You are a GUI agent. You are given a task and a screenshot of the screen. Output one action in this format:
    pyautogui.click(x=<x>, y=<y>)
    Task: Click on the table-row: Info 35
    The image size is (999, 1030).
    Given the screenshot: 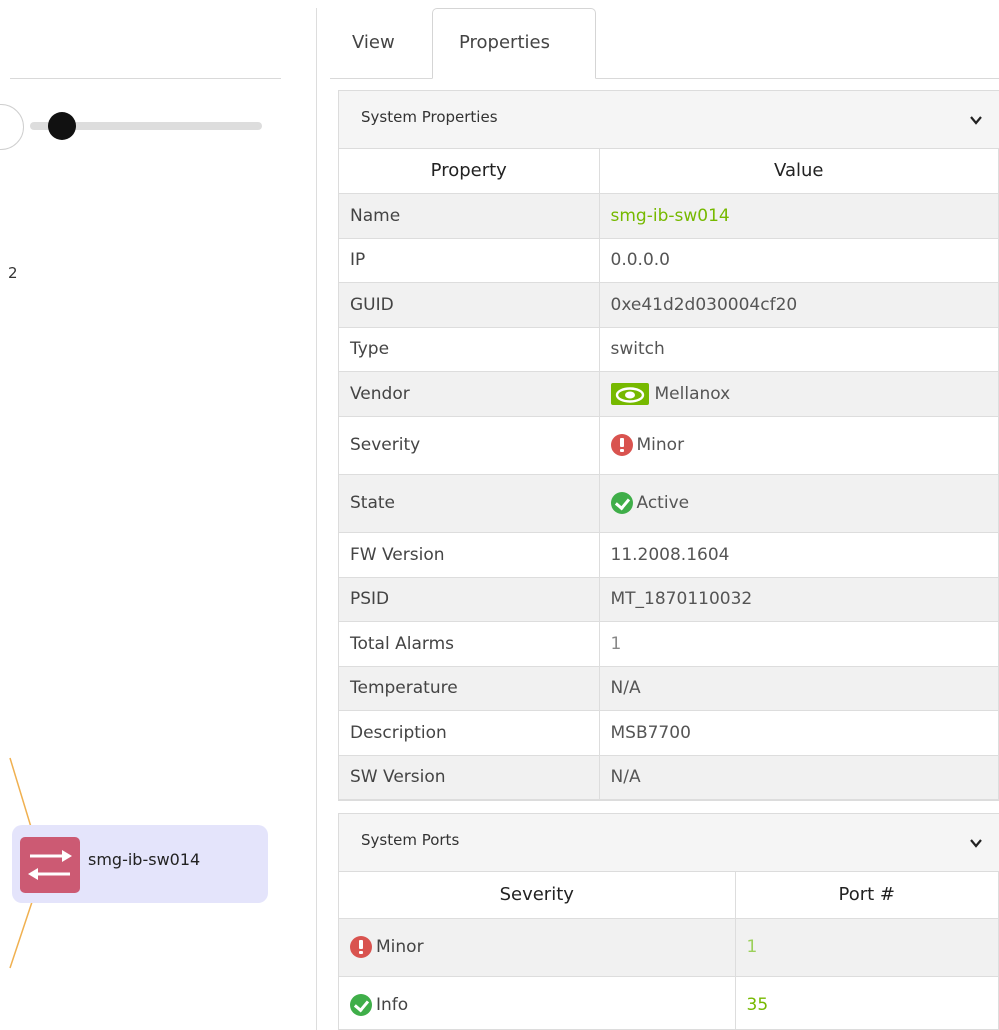 What is the action you would take?
    pyautogui.click(x=669, y=1002)
    